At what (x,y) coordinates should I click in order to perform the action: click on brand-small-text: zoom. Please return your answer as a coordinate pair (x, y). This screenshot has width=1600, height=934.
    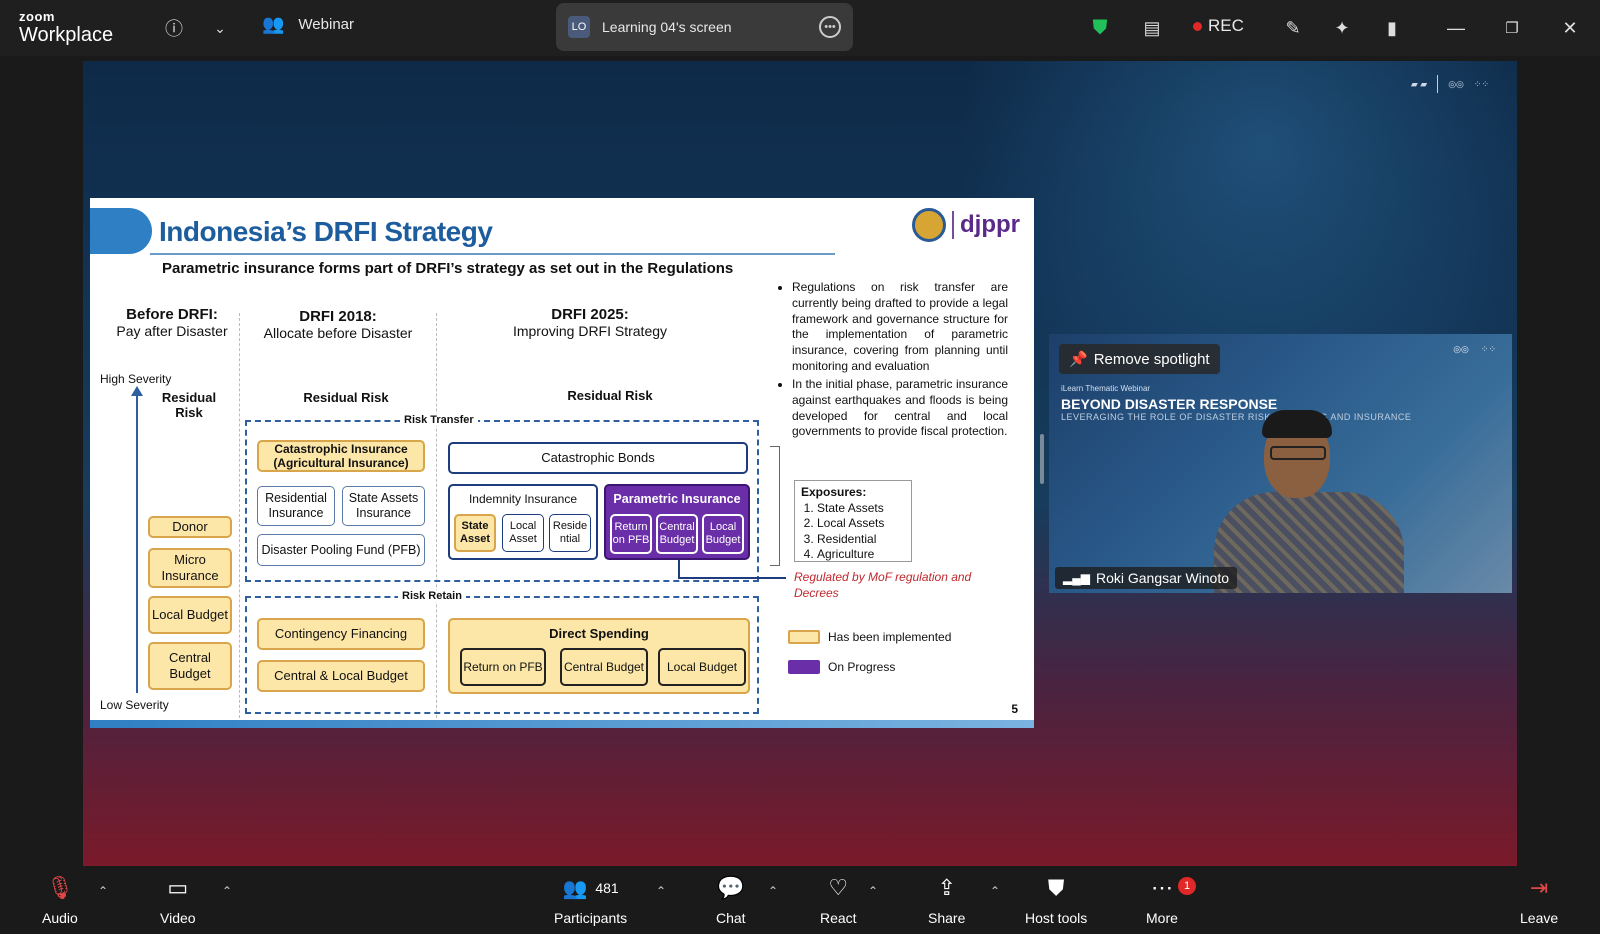
    Looking at the image, I should click on (37, 16).